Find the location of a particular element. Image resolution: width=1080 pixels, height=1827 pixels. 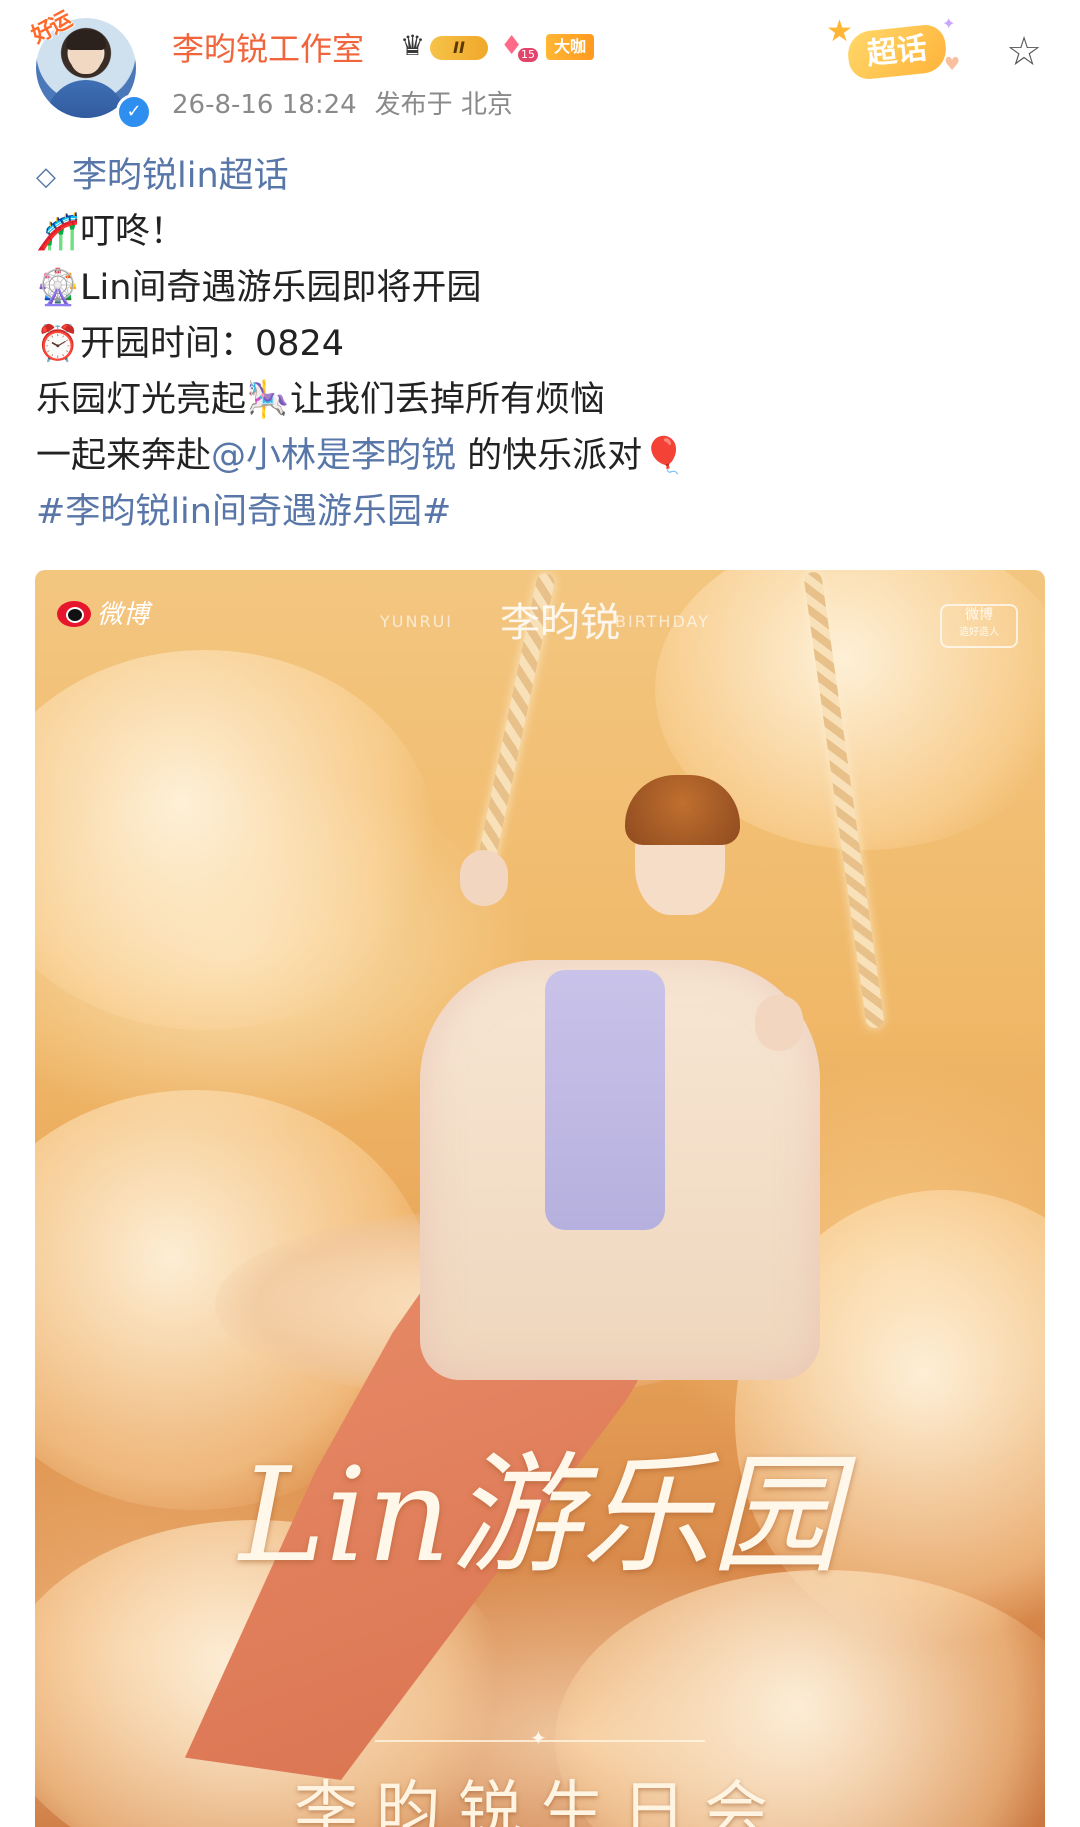

star-outline-icon: ☆ is located at coordinates (1024, 52).